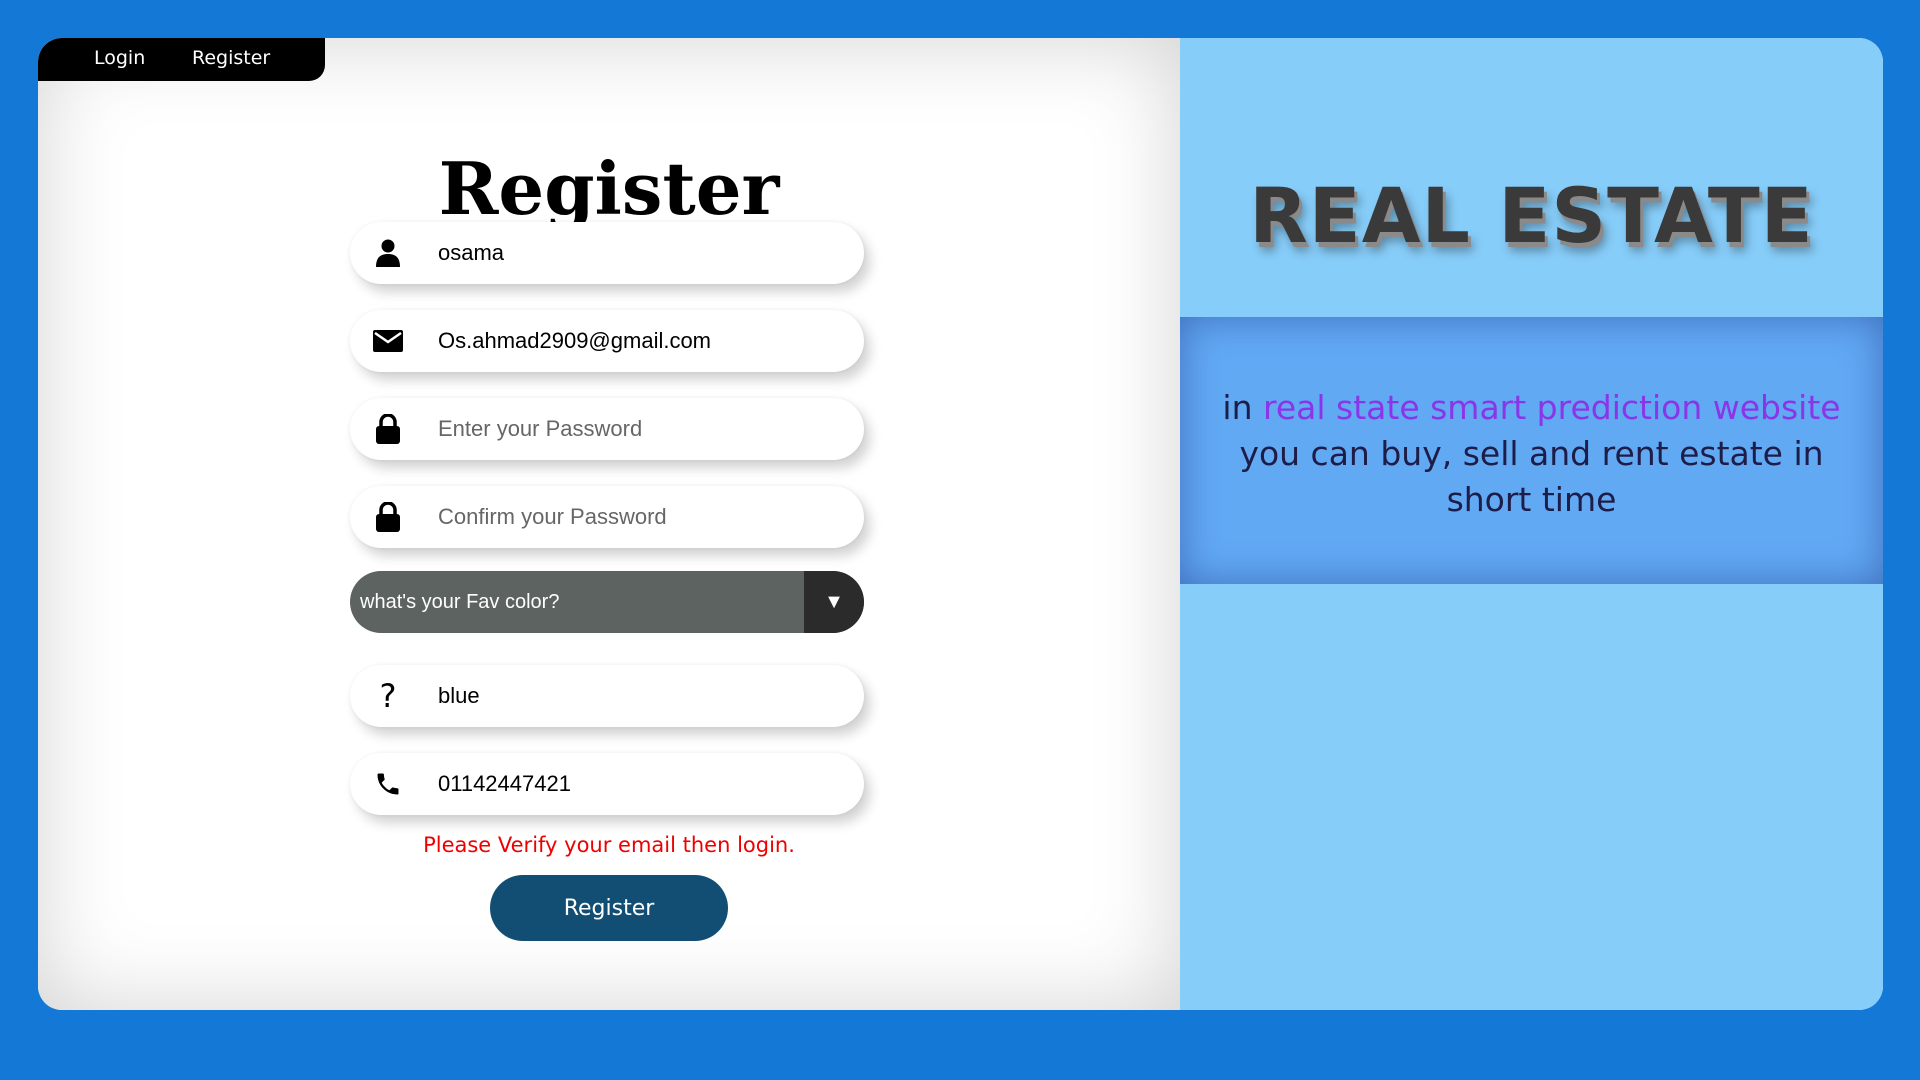 The width and height of the screenshot is (1920, 1080). I want to click on username-input, so click(638, 253).